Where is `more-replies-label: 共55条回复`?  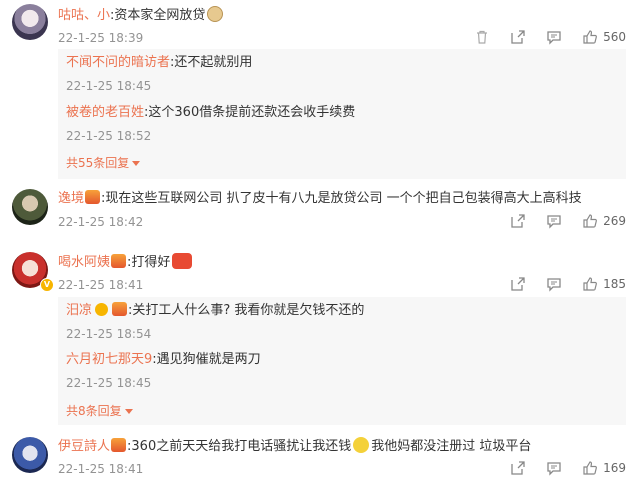 more-replies-label: 共55条回复 is located at coordinates (98, 163).